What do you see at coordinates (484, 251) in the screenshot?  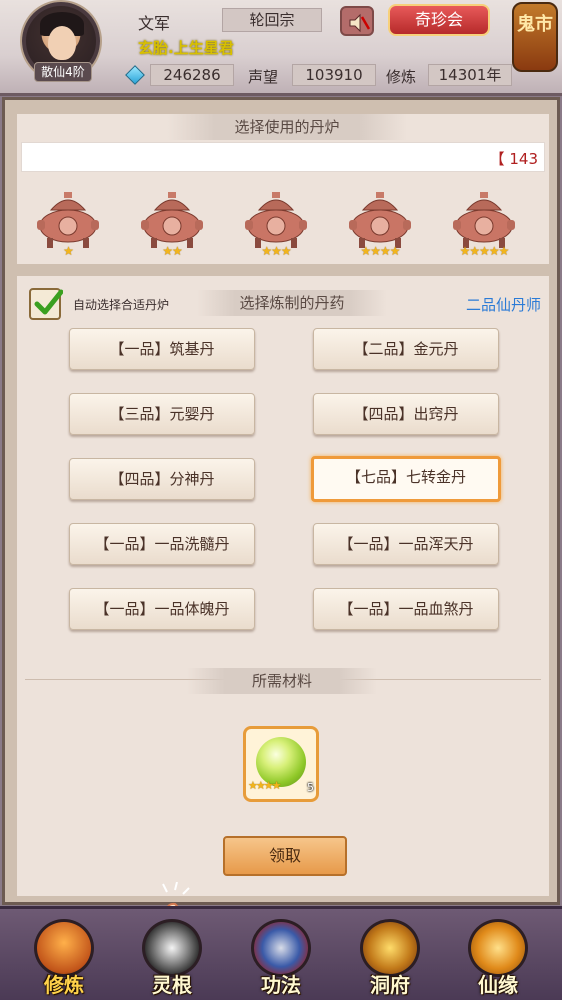 I see `furnace-stars: ★★★★★` at bounding box center [484, 251].